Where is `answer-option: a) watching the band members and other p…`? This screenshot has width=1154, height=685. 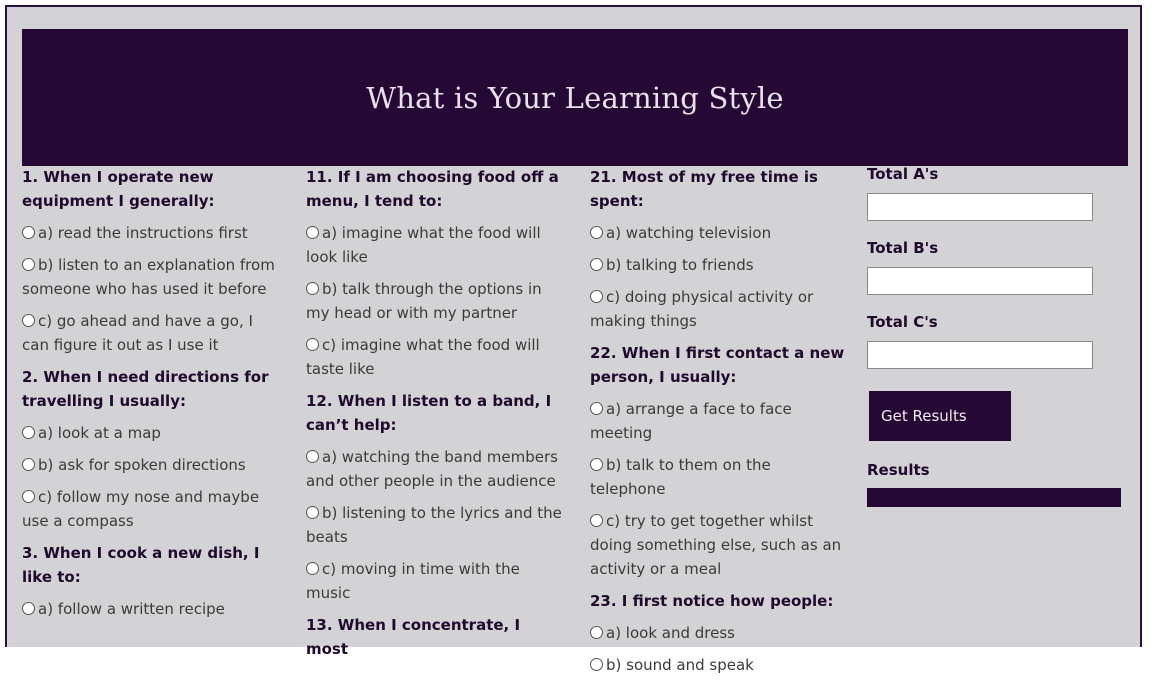 answer-option: a) watching the band members and other p… is located at coordinates (435, 469).